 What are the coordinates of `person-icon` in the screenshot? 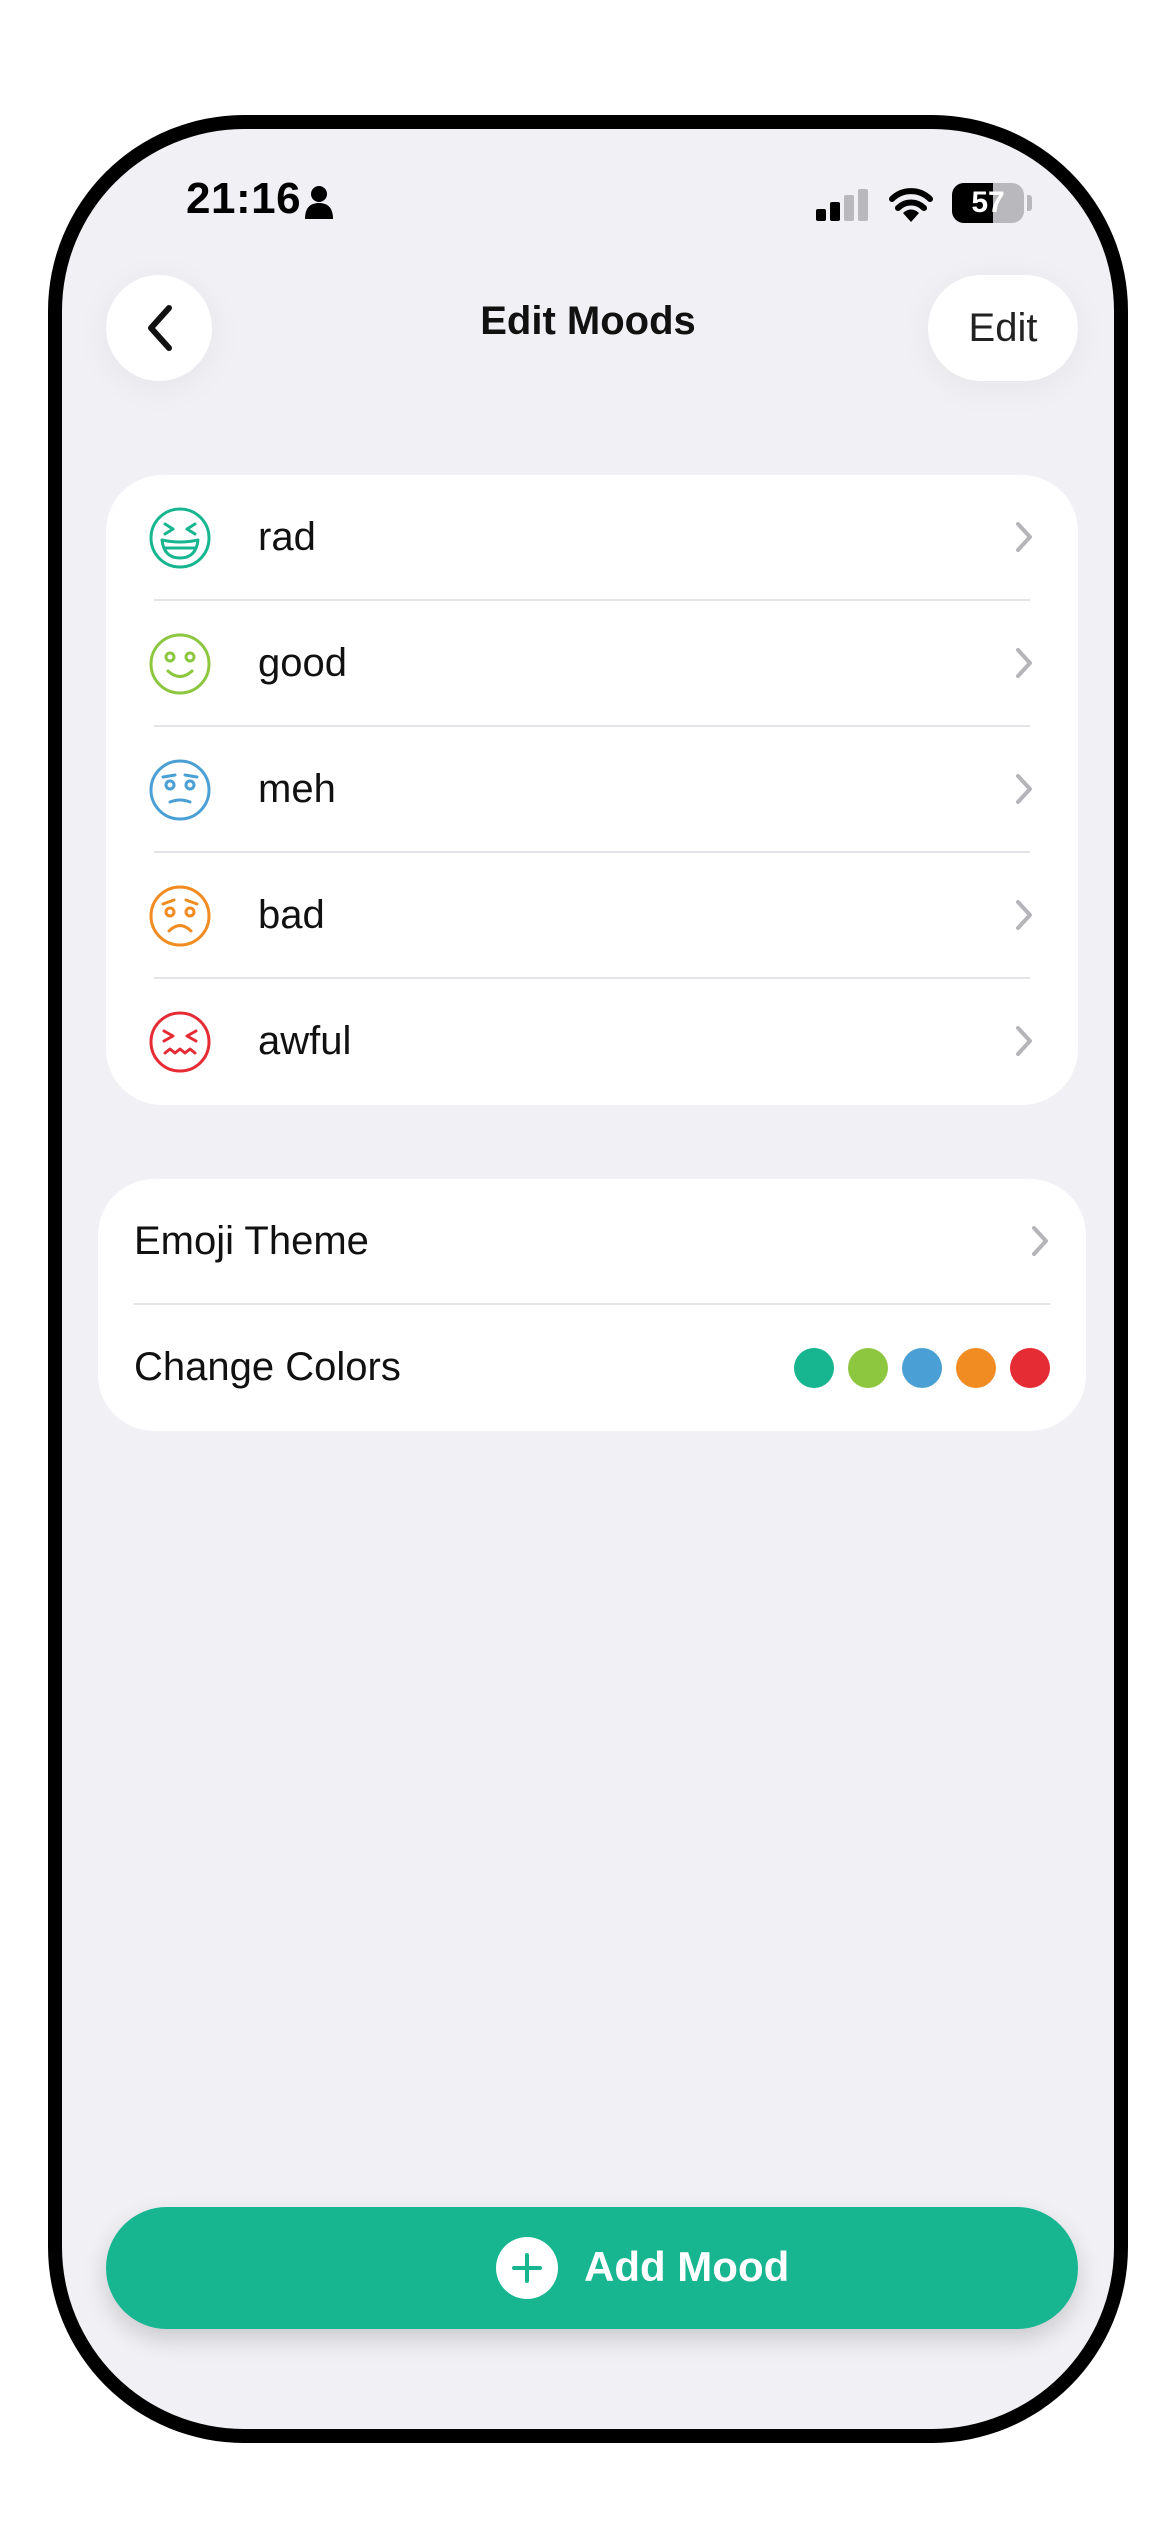 It's located at (319, 202).